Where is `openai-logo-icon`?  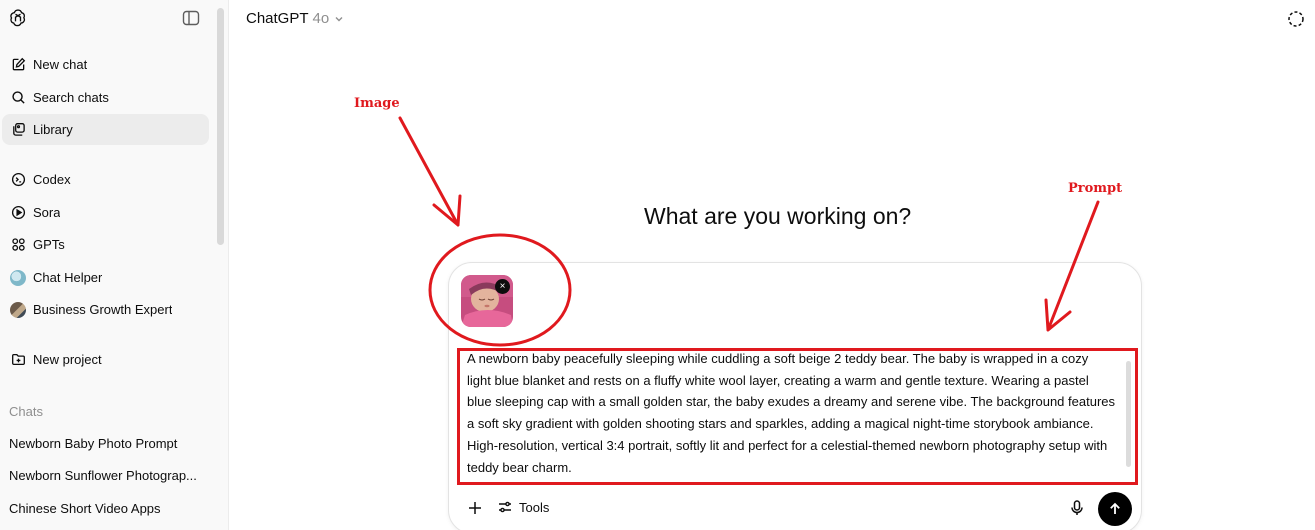 openai-logo-icon is located at coordinates (18, 18).